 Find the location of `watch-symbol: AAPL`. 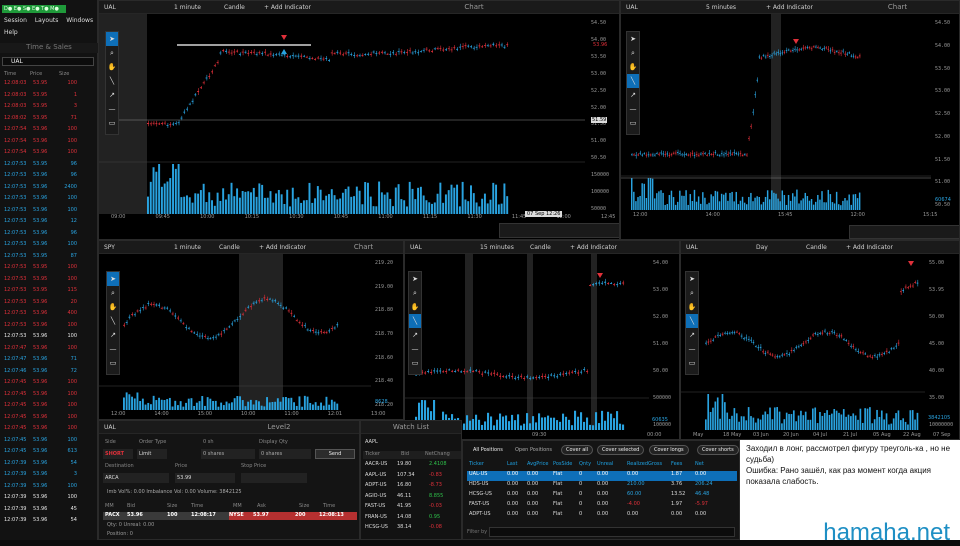

watch-symbol: AAPL is located at coordinates (371, 442).